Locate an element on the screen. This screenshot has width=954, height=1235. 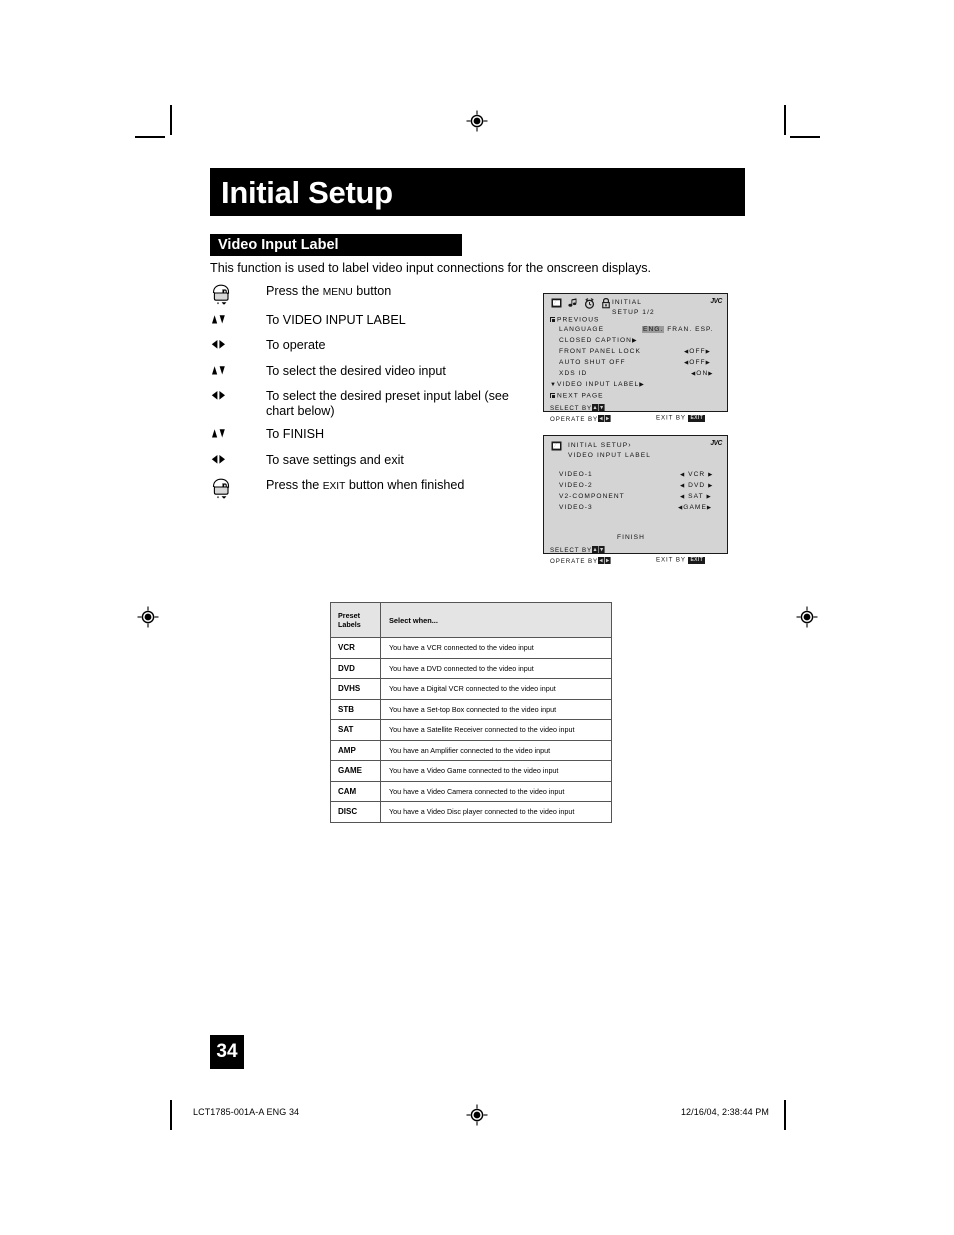
osd2-category-icons is located at coordinates (556, 446).